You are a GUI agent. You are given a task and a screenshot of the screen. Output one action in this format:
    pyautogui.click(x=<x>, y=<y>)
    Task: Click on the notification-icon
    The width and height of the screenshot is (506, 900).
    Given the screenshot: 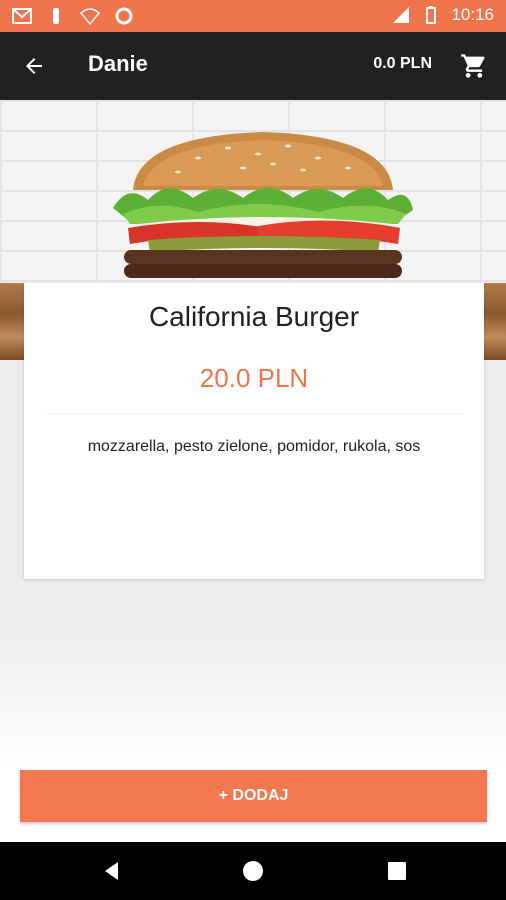 What is the action you would take?
    pyautogui.click(x=56, y=16)
    